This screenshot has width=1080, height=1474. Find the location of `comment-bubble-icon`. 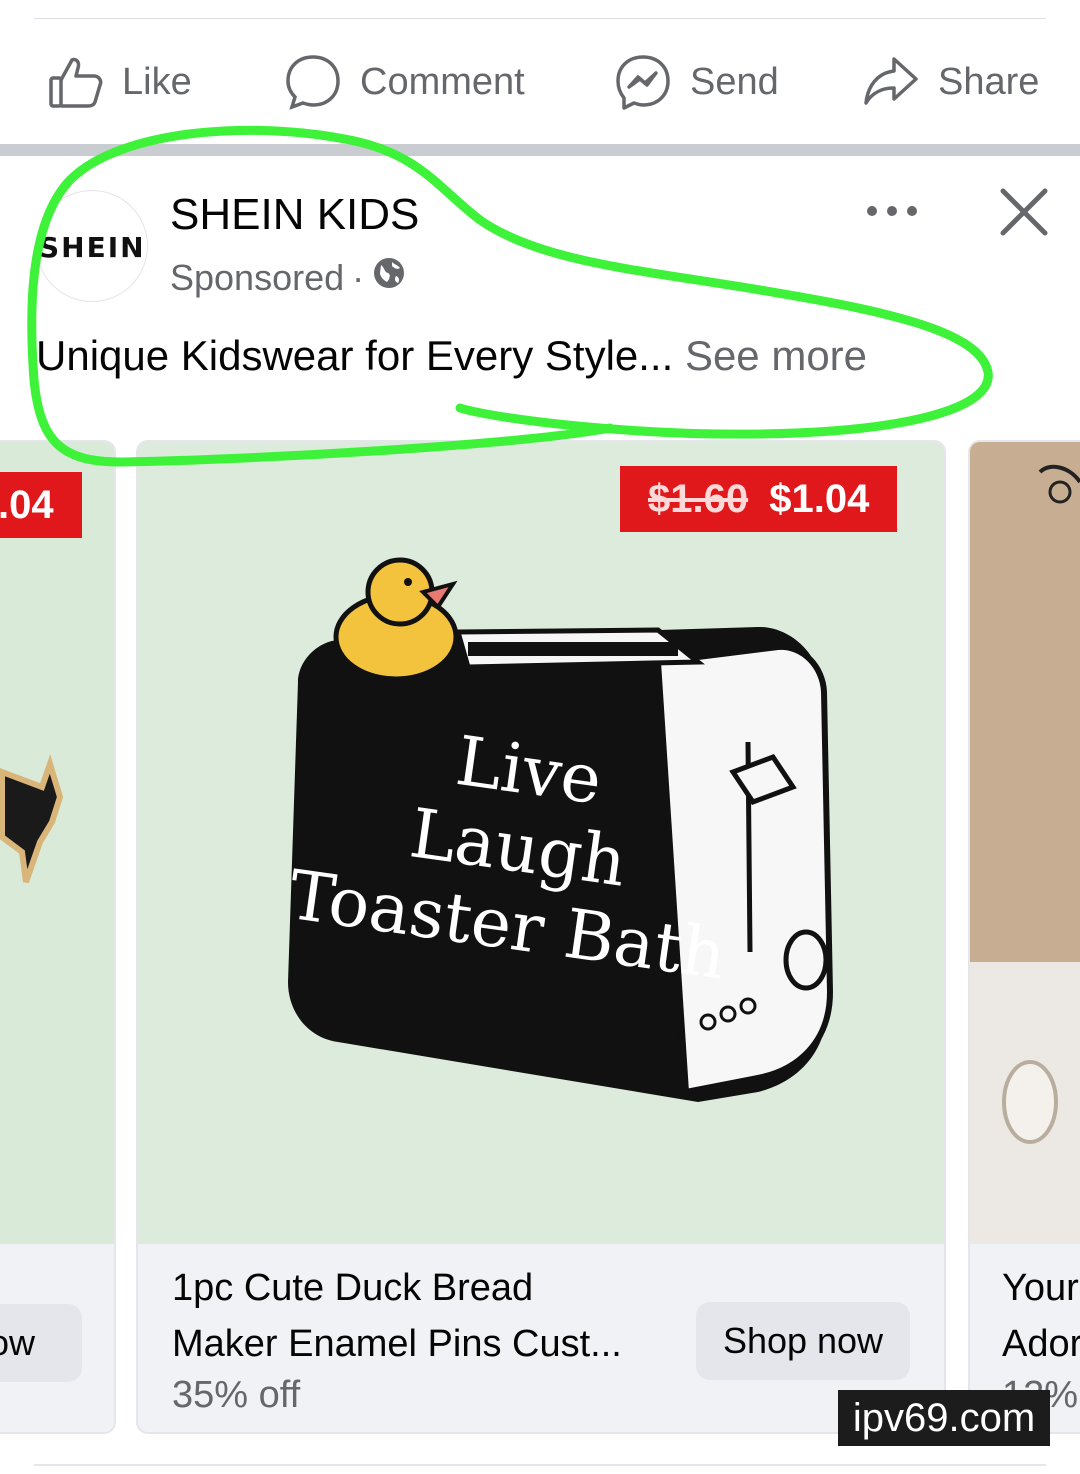

comment-bubble-icon is located at coordinates (313, 82).